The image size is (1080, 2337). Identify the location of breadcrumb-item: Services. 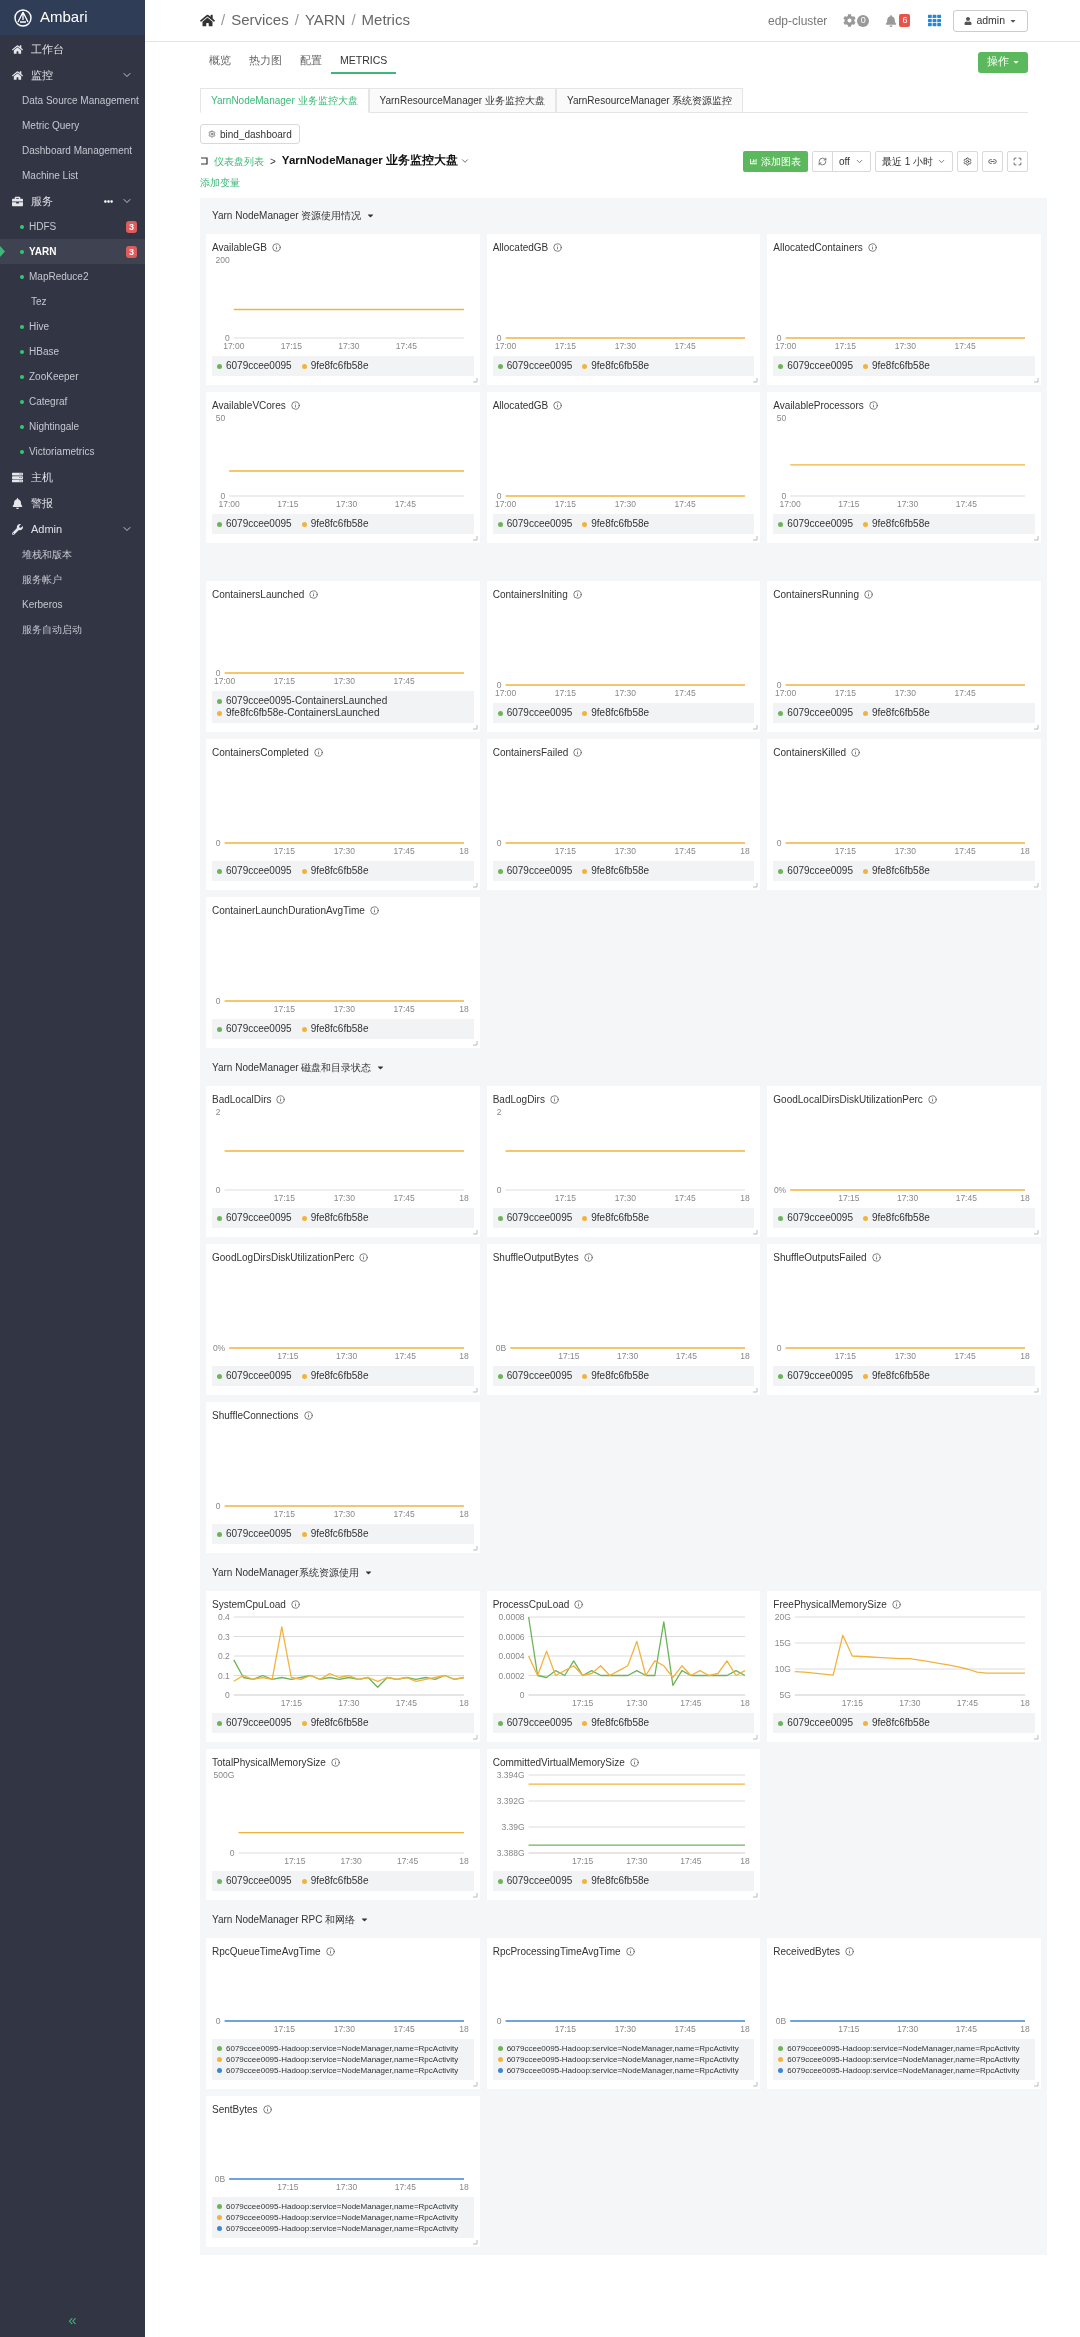
(260, 20).